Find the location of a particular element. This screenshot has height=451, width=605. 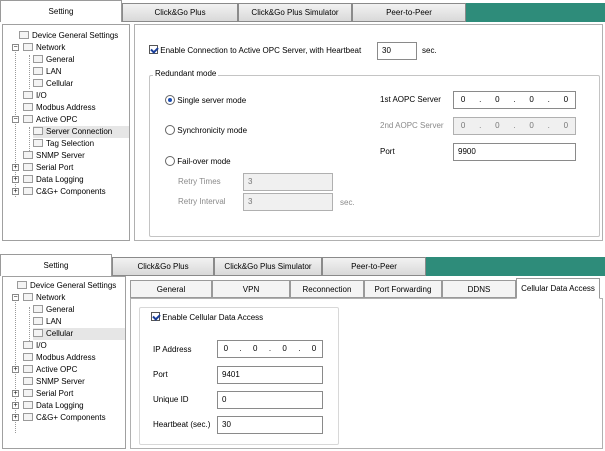

failover-radio: Fail-over mode is located at coordinates (198, 161).